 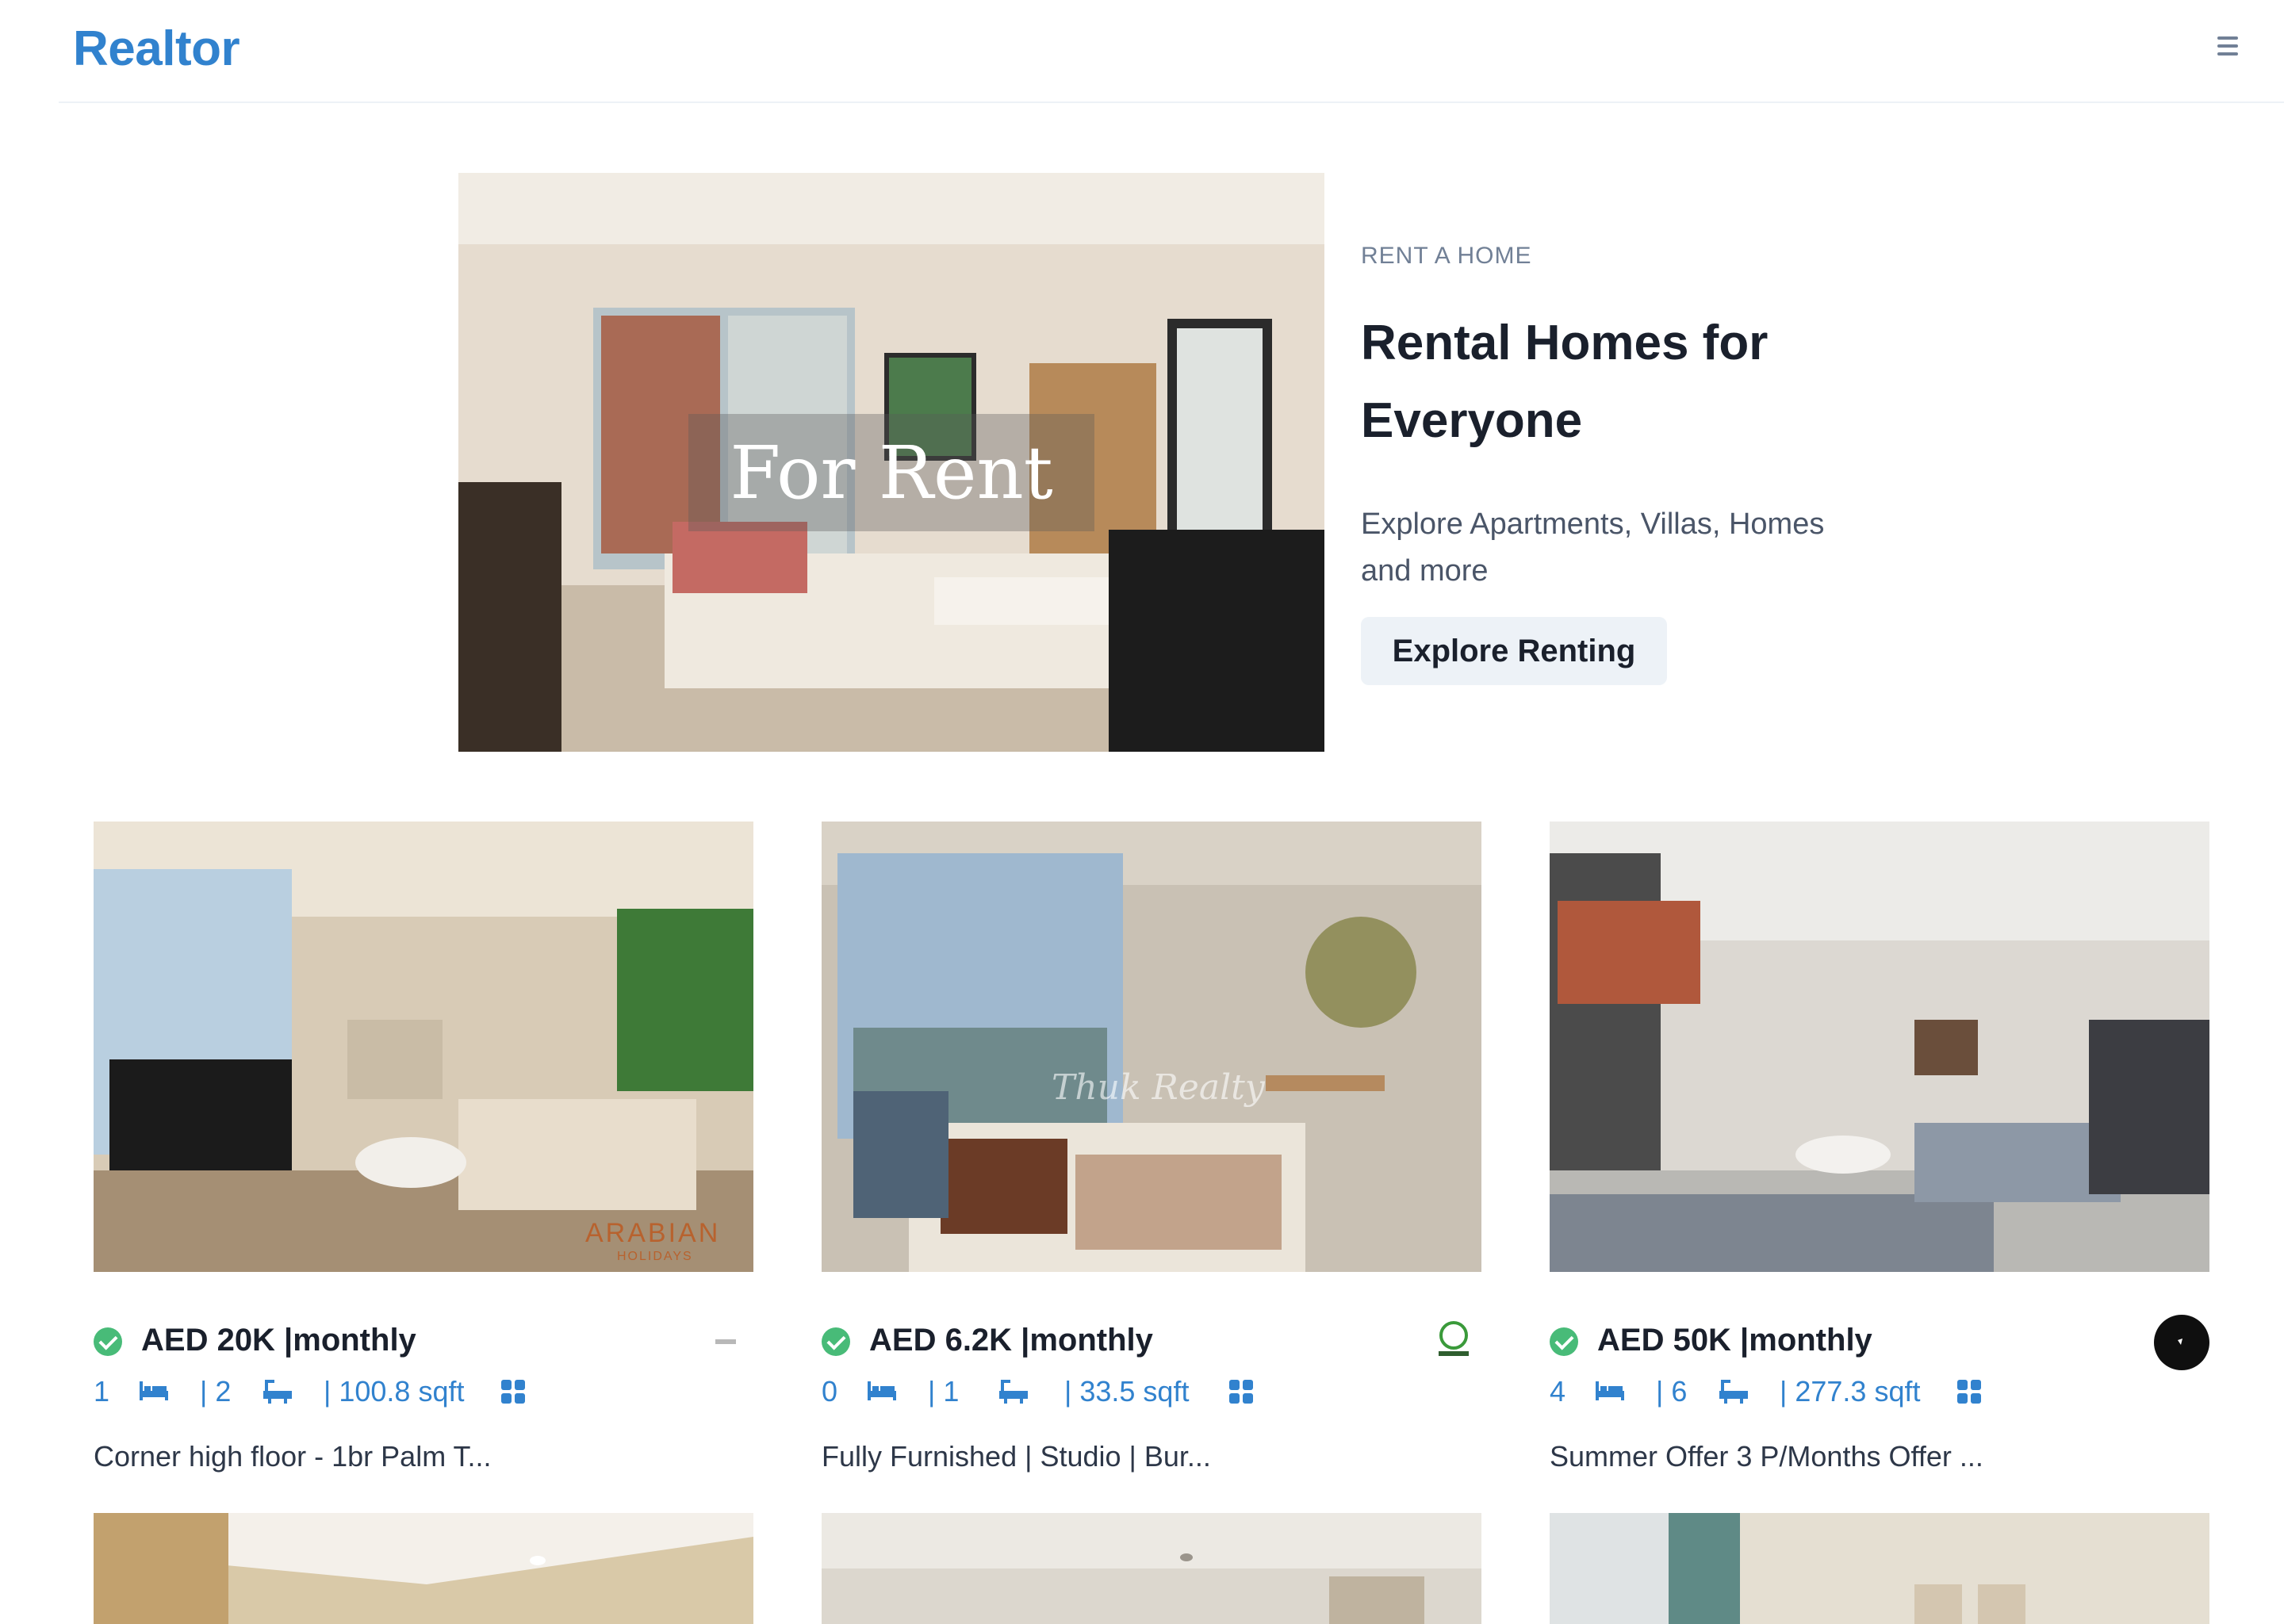 What do you see at coordinates (1127, 1391) in the screenshot?
I see `area-size: | 33.5 sqft` at bounding box center [1127, 1391].